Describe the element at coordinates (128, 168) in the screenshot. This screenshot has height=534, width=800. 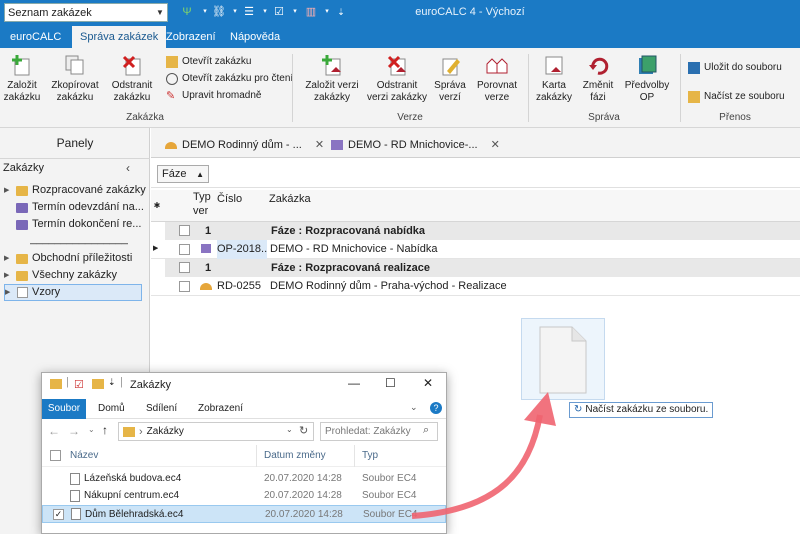
I see `collapse-icon: ‹` at that location.